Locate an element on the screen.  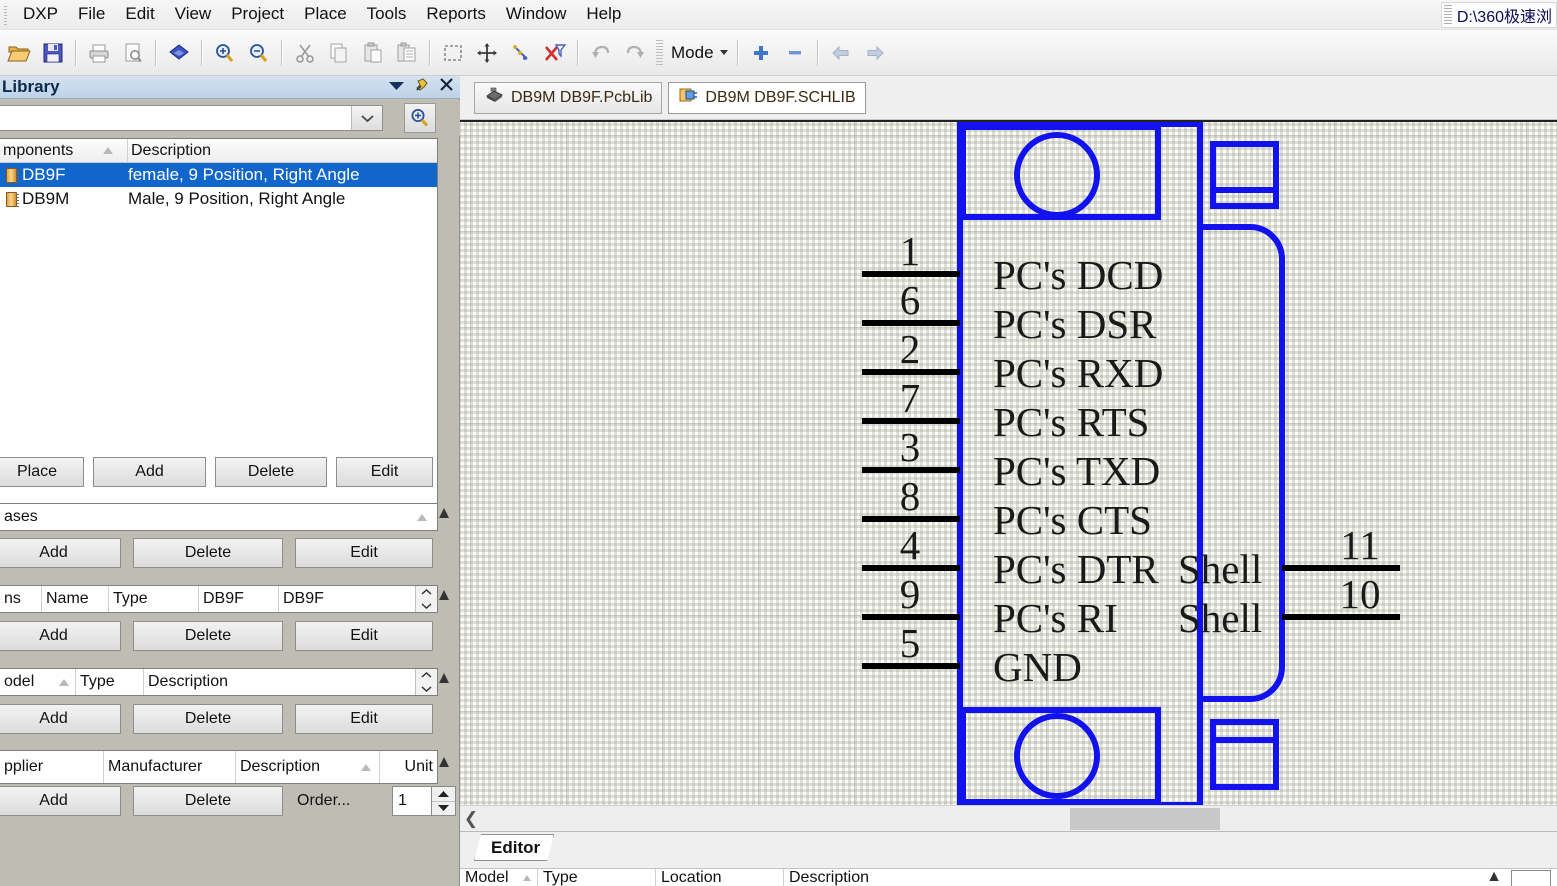
menu-item-dxp: DXP is located at coordinates (40, 14).